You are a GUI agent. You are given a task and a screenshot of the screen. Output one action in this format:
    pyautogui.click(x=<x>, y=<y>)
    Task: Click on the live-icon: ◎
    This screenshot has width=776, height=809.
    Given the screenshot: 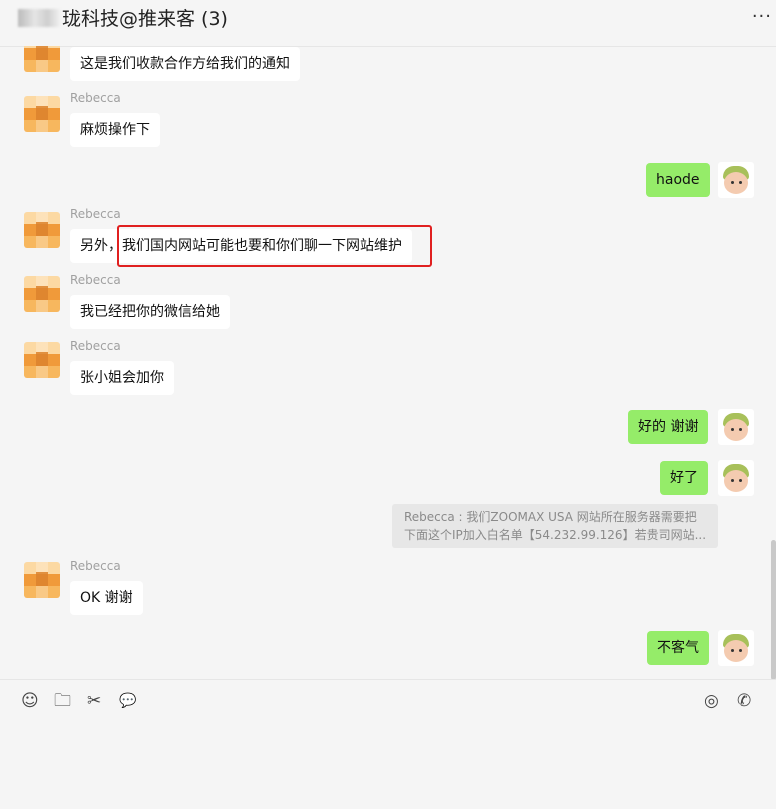 What is the action you would take?
    pyautogui.click(x=711, y=701)
    